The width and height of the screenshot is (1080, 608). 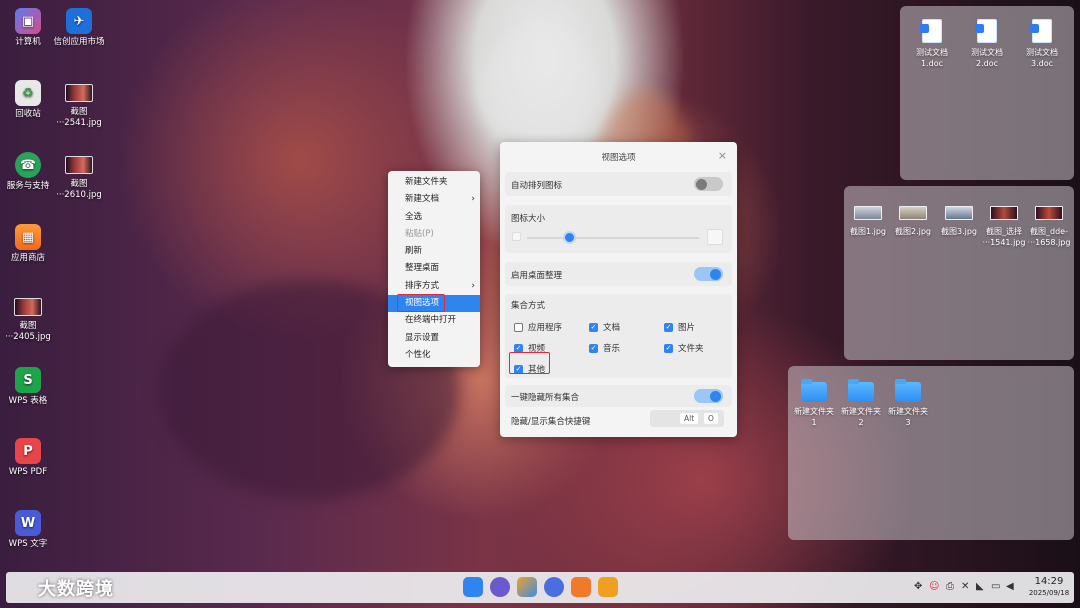 What do you see at coordinates (28, 380) in the screenshot?
I see `wps-spreadsheet-icon: S` at bounding box center [28, 380].